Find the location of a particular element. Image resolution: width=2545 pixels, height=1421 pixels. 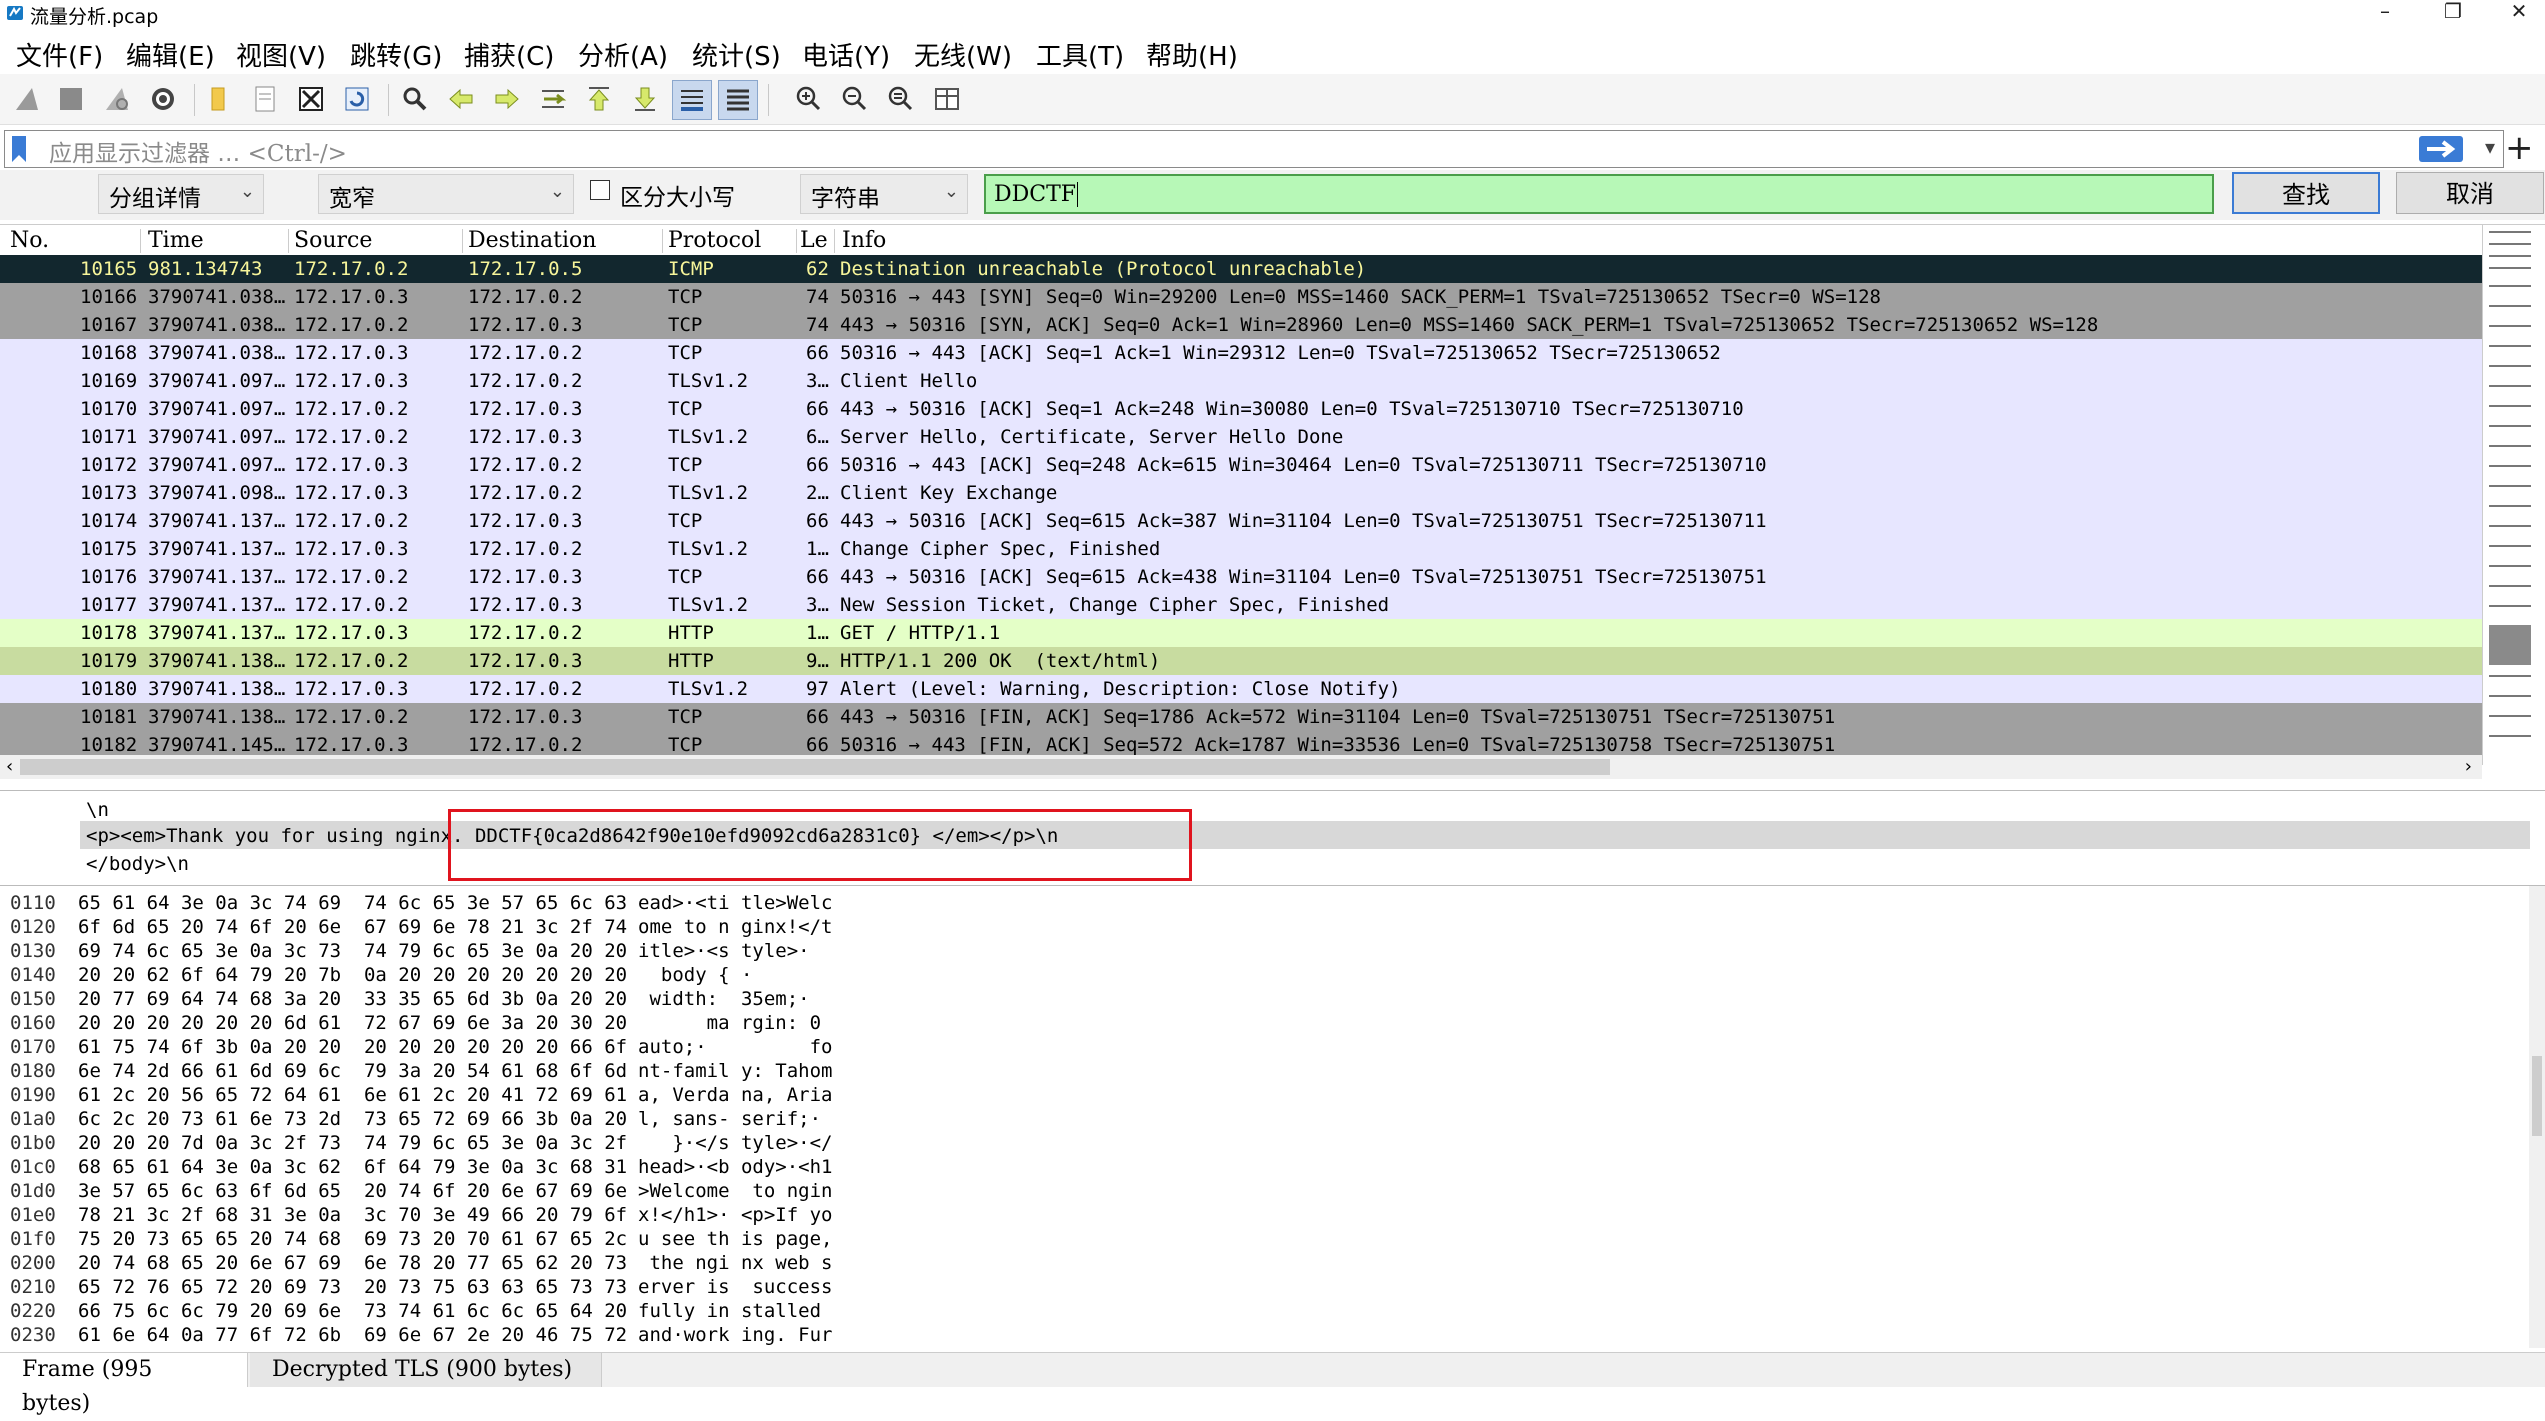

reload-icon is located at coordinates (357, 99).